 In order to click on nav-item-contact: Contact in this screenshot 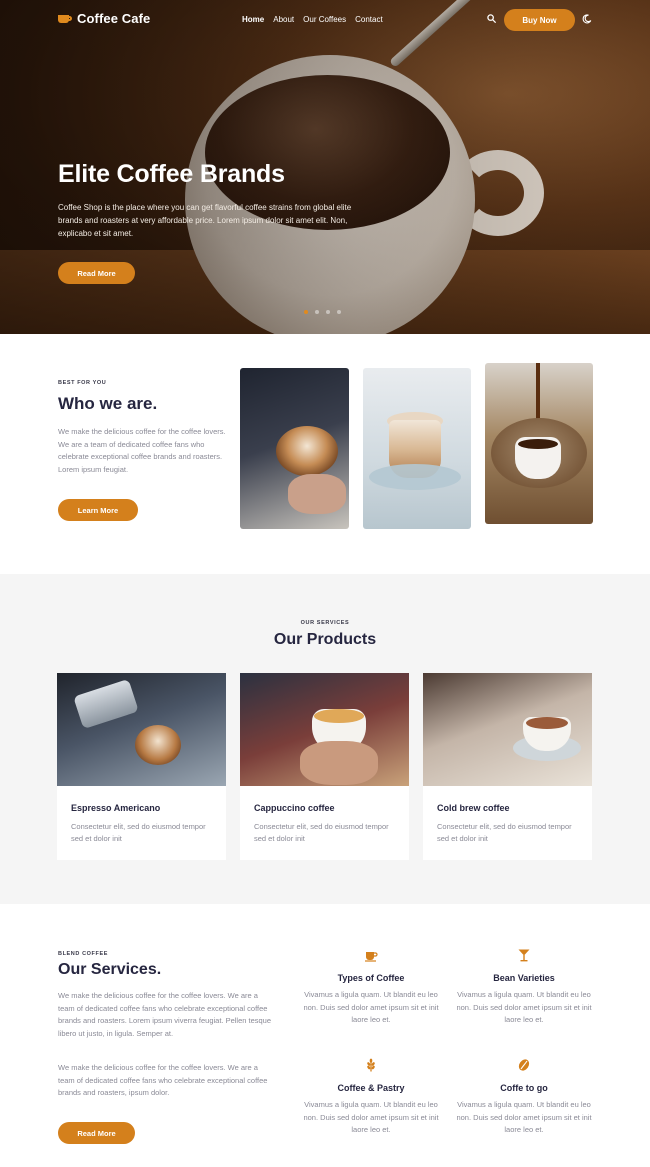, I will do `click(369, 19)`.